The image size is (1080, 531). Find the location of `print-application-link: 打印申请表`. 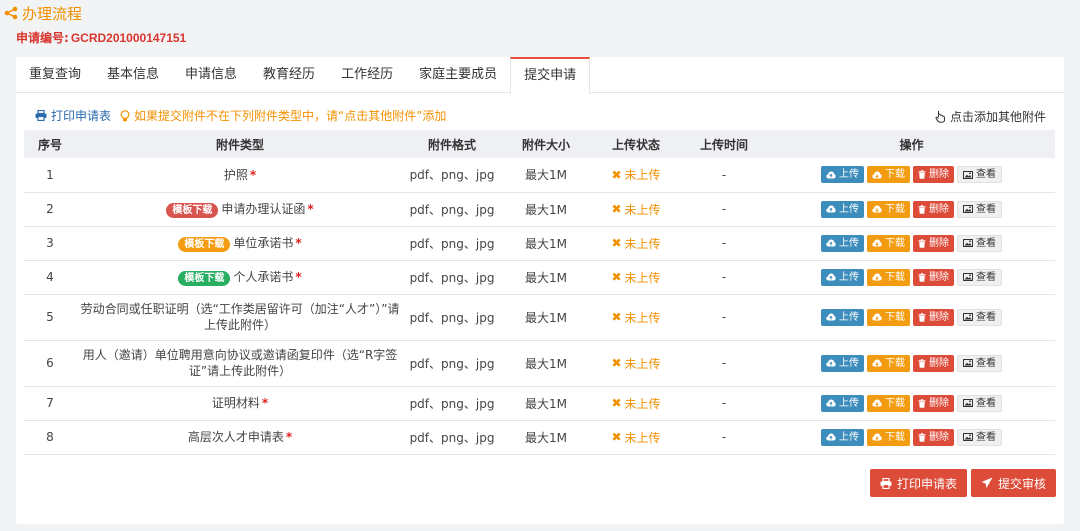

print-application-link: 打印申请表 is located at coordinates (73, 115).